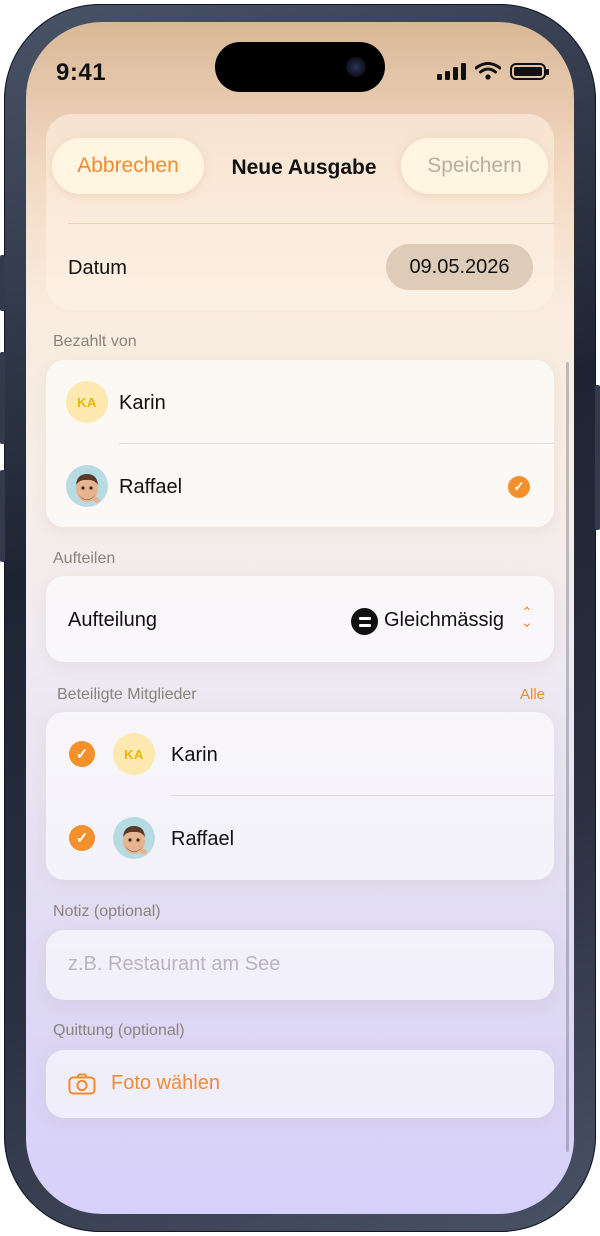 Image resolution: width=600 pixels, height=1236 pixels. I want to click on choose-photo-label: Foto wählen, so click(165, 1083).